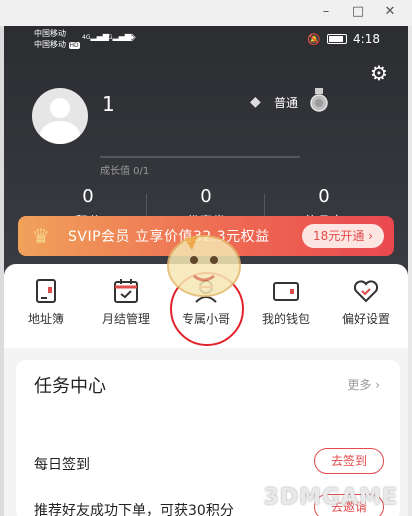 This screenshot has width=412, height=516. Describe the element at coordinates (365, 319) in the screenshot. I see `menu-label: 偏好设置` at that location.